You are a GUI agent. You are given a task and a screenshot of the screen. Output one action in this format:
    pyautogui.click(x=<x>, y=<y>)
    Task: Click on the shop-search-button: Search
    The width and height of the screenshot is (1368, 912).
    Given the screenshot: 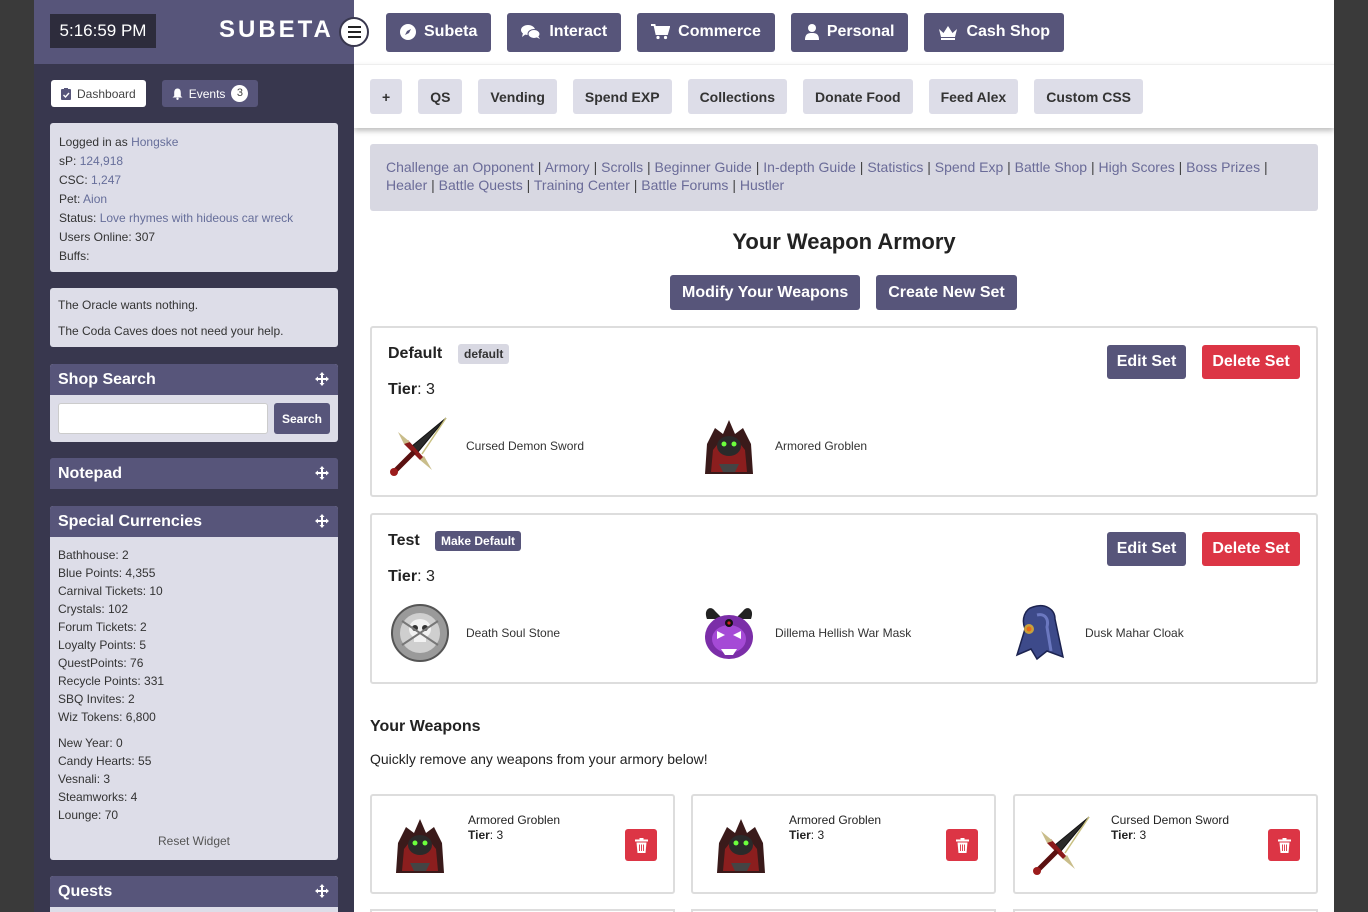 What is the action you would take?
    pyautogui.click(x=302, y=418)
    